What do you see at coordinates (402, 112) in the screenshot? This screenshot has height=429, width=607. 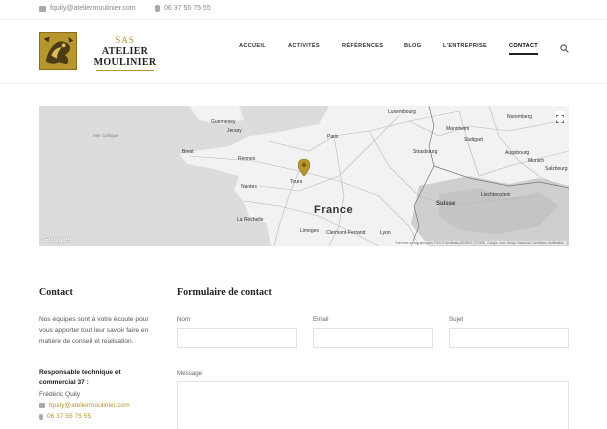 I see `map-label-luxembourg: Luxembourg` at bounding box center [402, 112].